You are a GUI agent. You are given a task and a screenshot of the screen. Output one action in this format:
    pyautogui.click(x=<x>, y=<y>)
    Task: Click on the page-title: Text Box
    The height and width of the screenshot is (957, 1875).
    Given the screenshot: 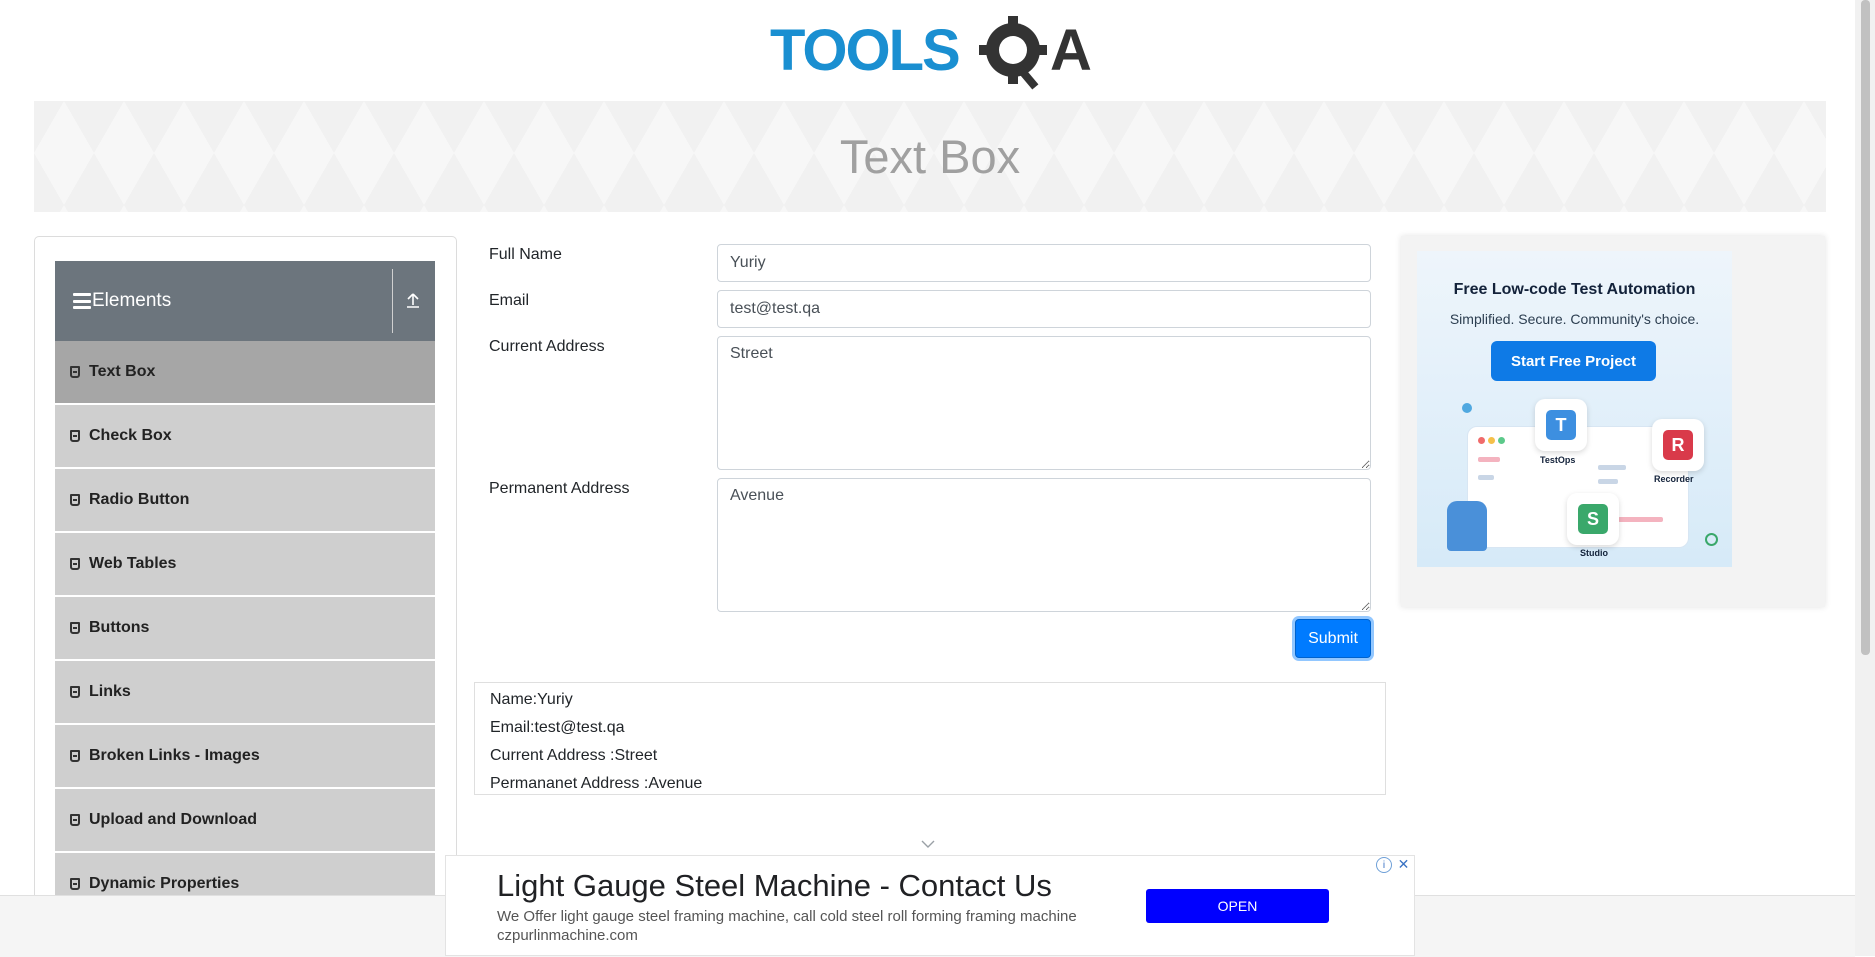 What is the action you would take?
    pyautogui.click(x=930, y=156)
    